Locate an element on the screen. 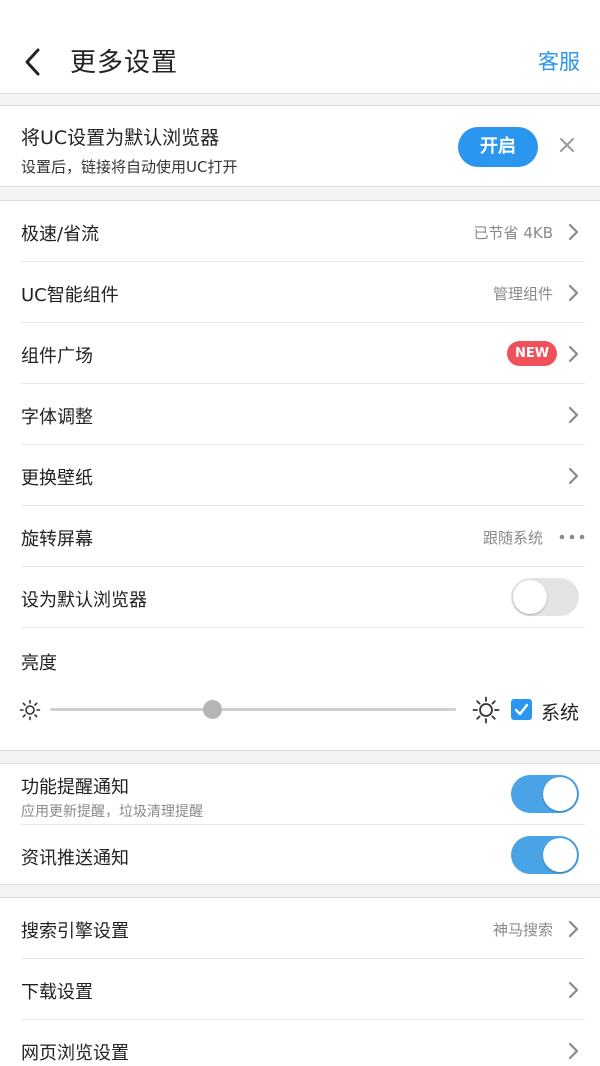  settings-row-widgets: UC智能组件 管理组件 is located at coordinates (303, 292).